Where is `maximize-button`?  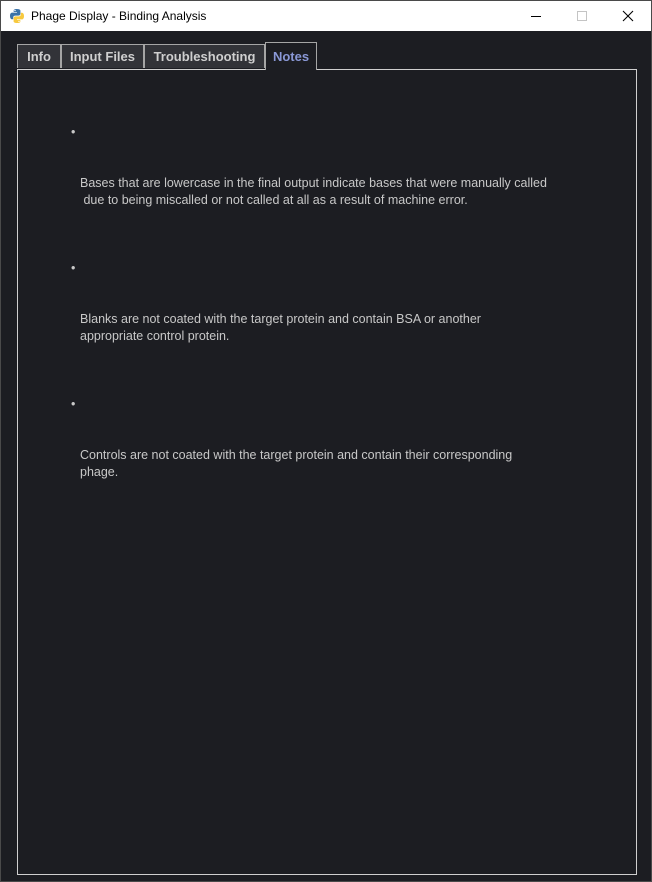
maximize-button is located at coordinates (582, 16).